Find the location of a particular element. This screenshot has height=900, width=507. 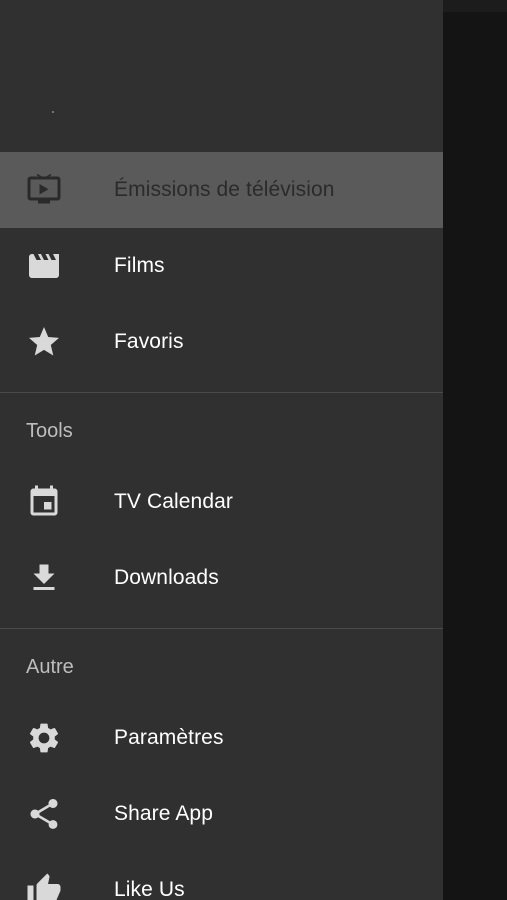

section-header-tools: Tools is located at coordinates (221, 428).